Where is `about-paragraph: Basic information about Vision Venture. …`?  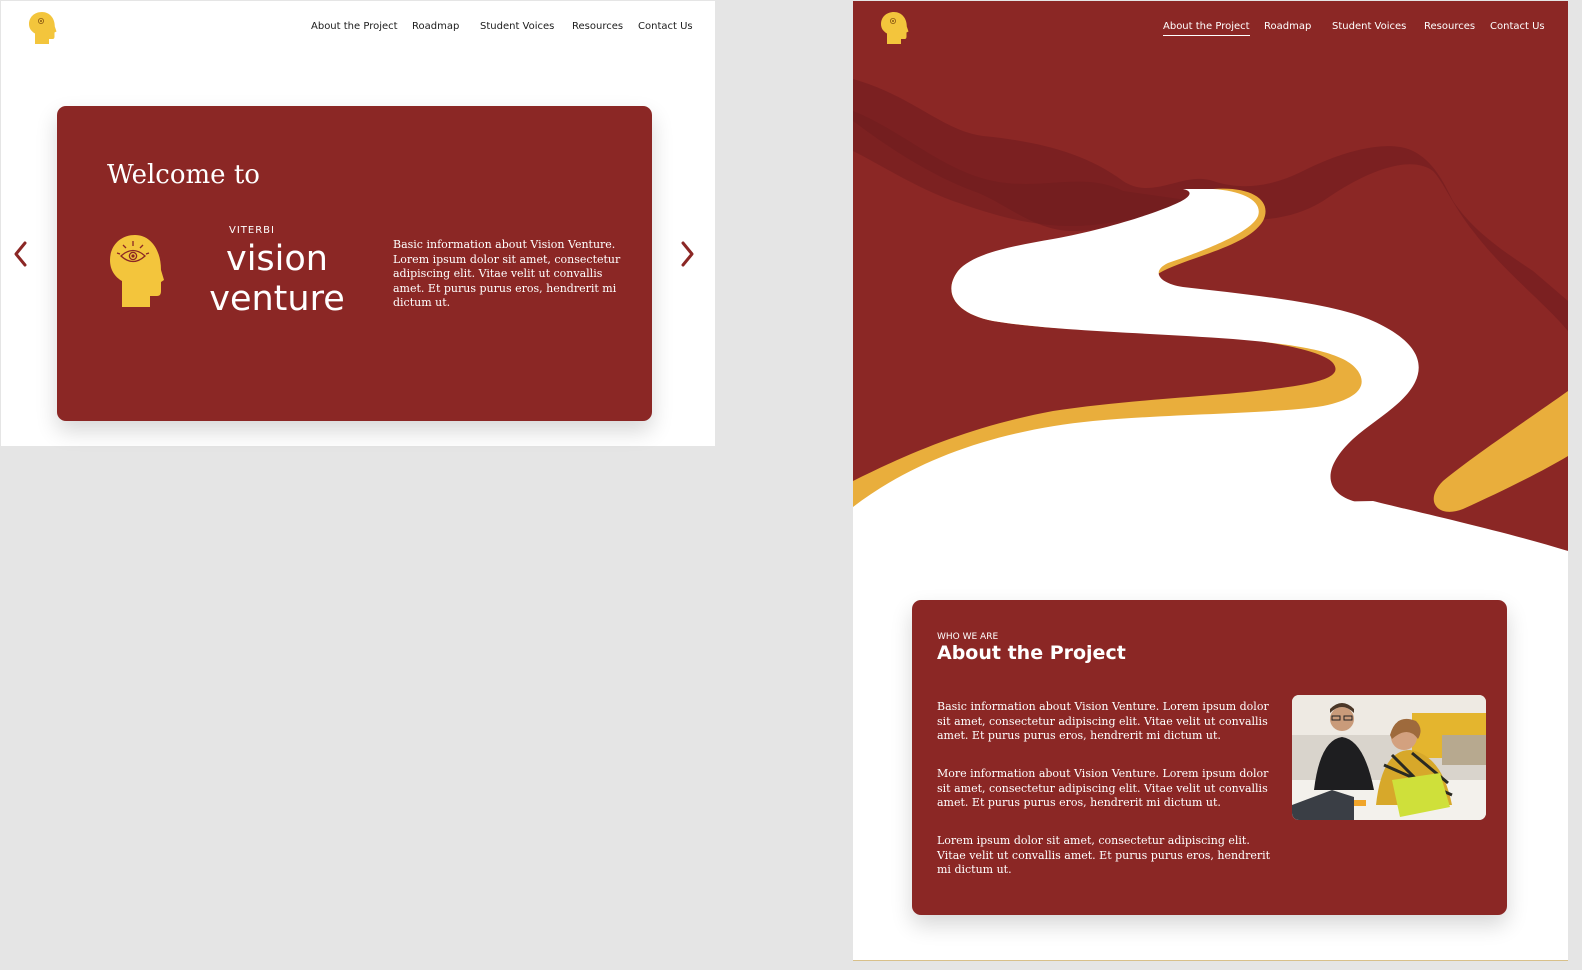 about-paragraph: Basic information about Vision Venture. … is located at coordinates (1103, 721).